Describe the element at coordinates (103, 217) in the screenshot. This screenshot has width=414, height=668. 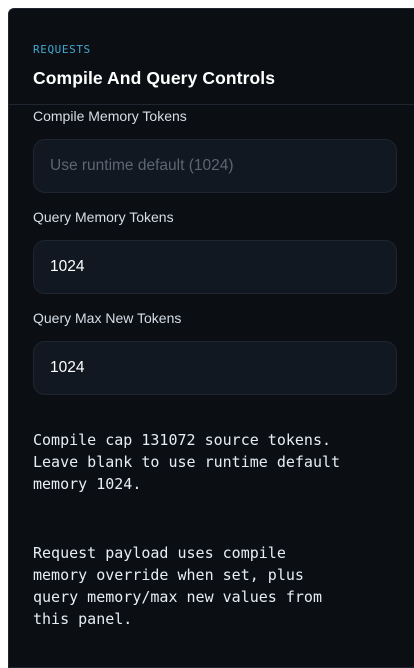
I see `query-memory-label: Query Memory Tokens` at that location.